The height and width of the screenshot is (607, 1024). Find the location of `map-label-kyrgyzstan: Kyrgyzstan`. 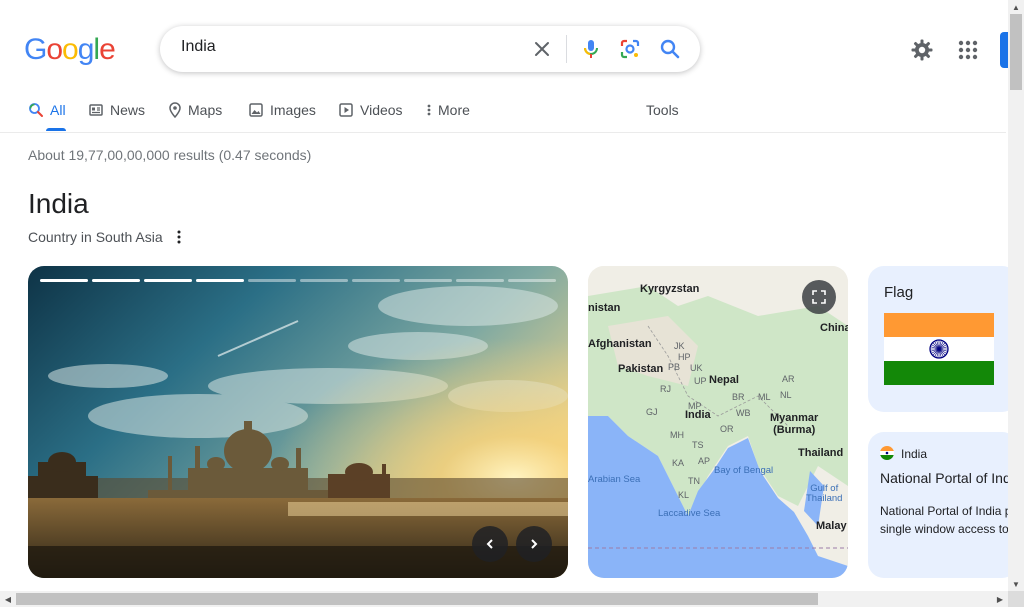

map-label-kyrgyzstan: Kyrgyzstan is located at coordinates (670, 289).